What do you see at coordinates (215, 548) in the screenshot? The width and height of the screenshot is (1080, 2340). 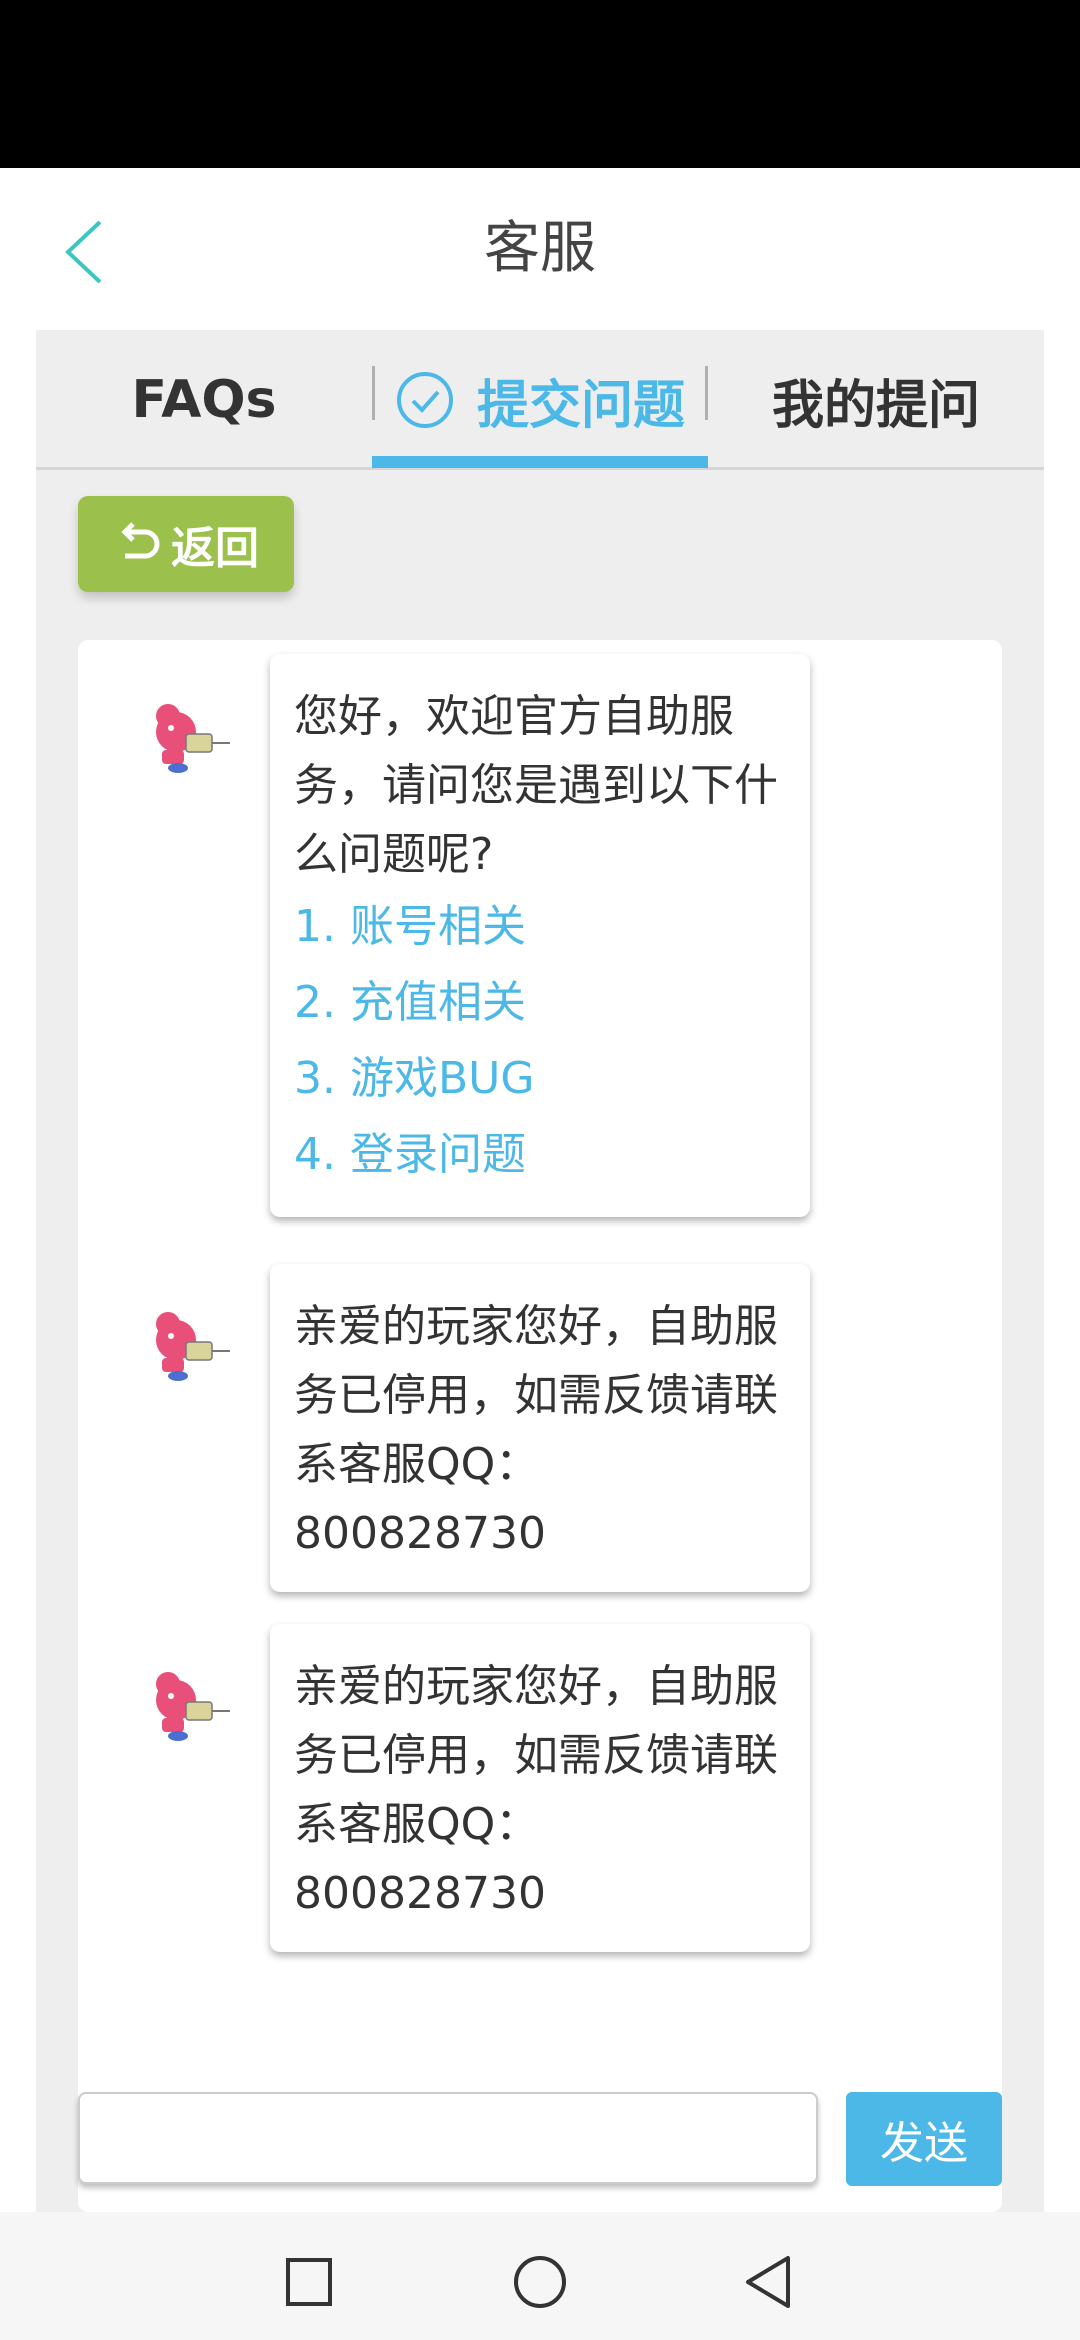 I see `return-button-label: 返回` at bounding box center [215, 548].